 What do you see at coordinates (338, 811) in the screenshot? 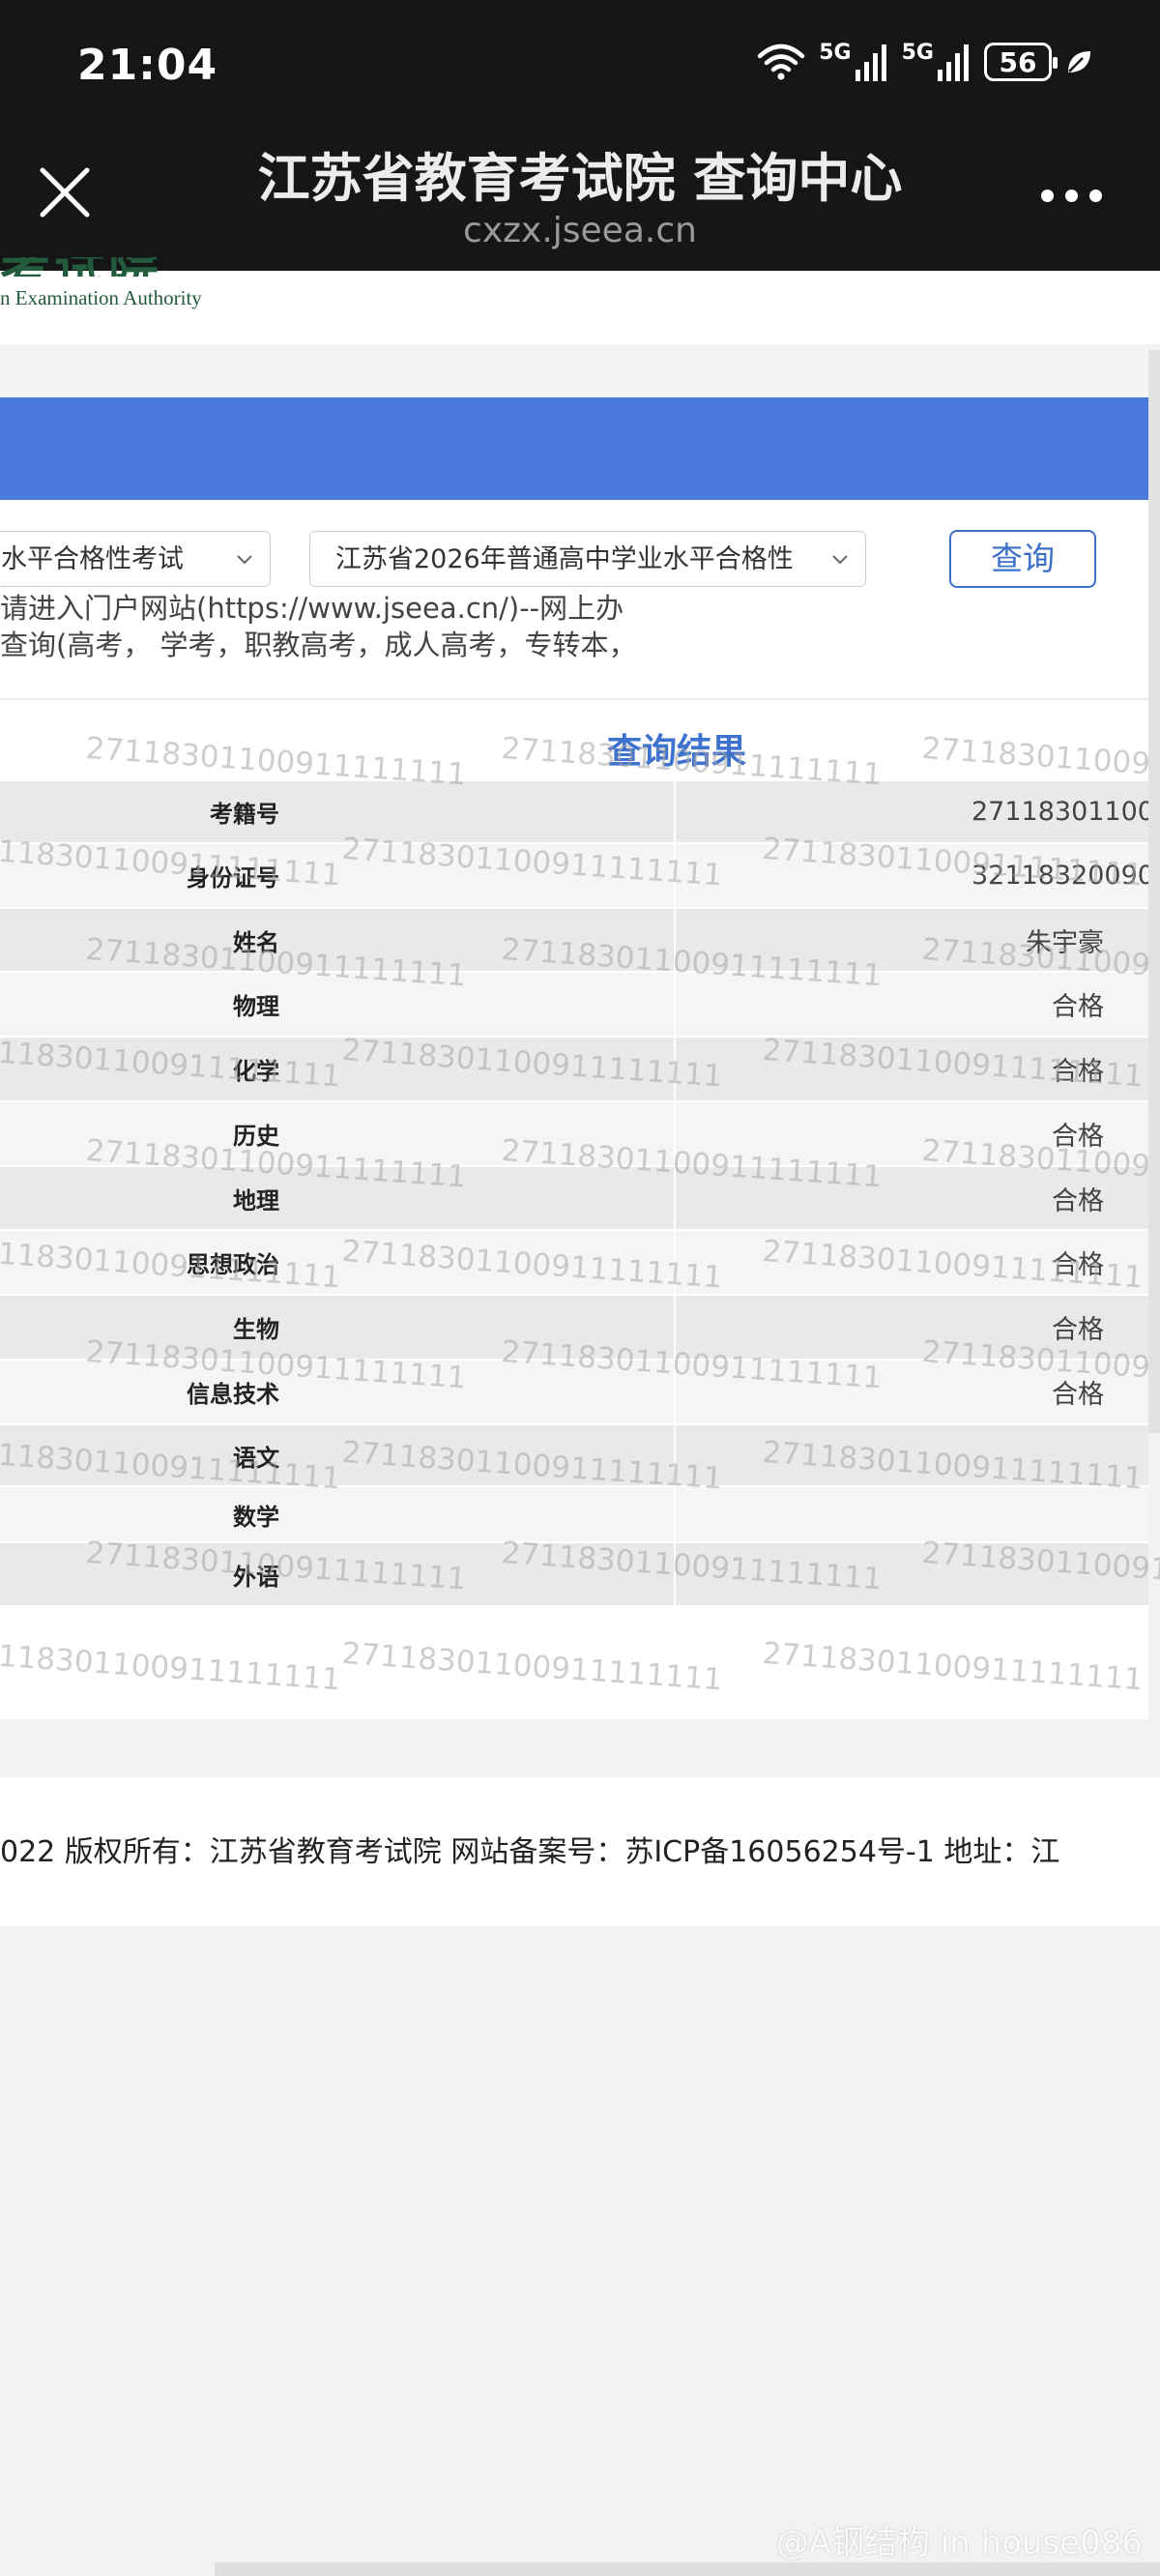
I see `row-label: 考籍号` at bounding box center [338, 811].